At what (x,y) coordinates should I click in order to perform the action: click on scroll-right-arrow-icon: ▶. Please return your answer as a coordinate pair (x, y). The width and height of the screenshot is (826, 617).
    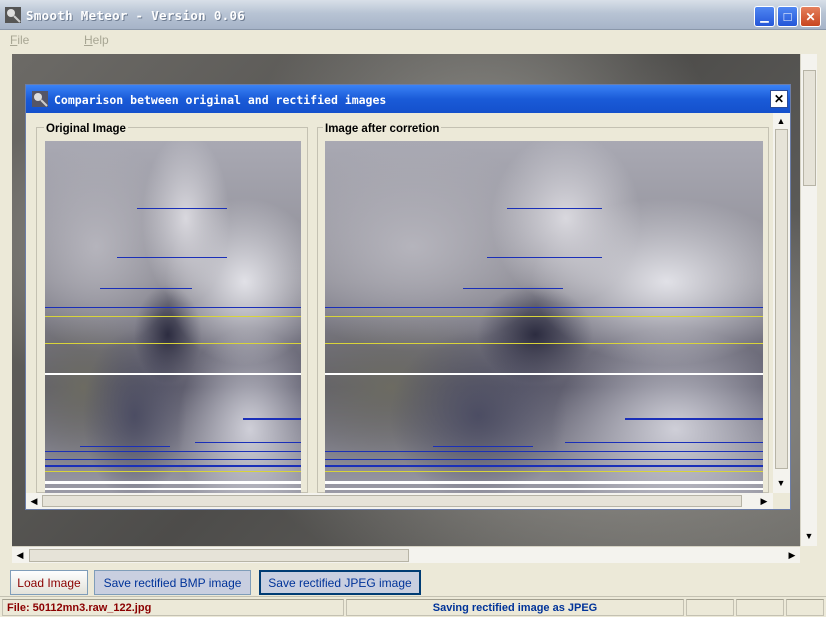
    Looking at the image, I should click on (792, 555).